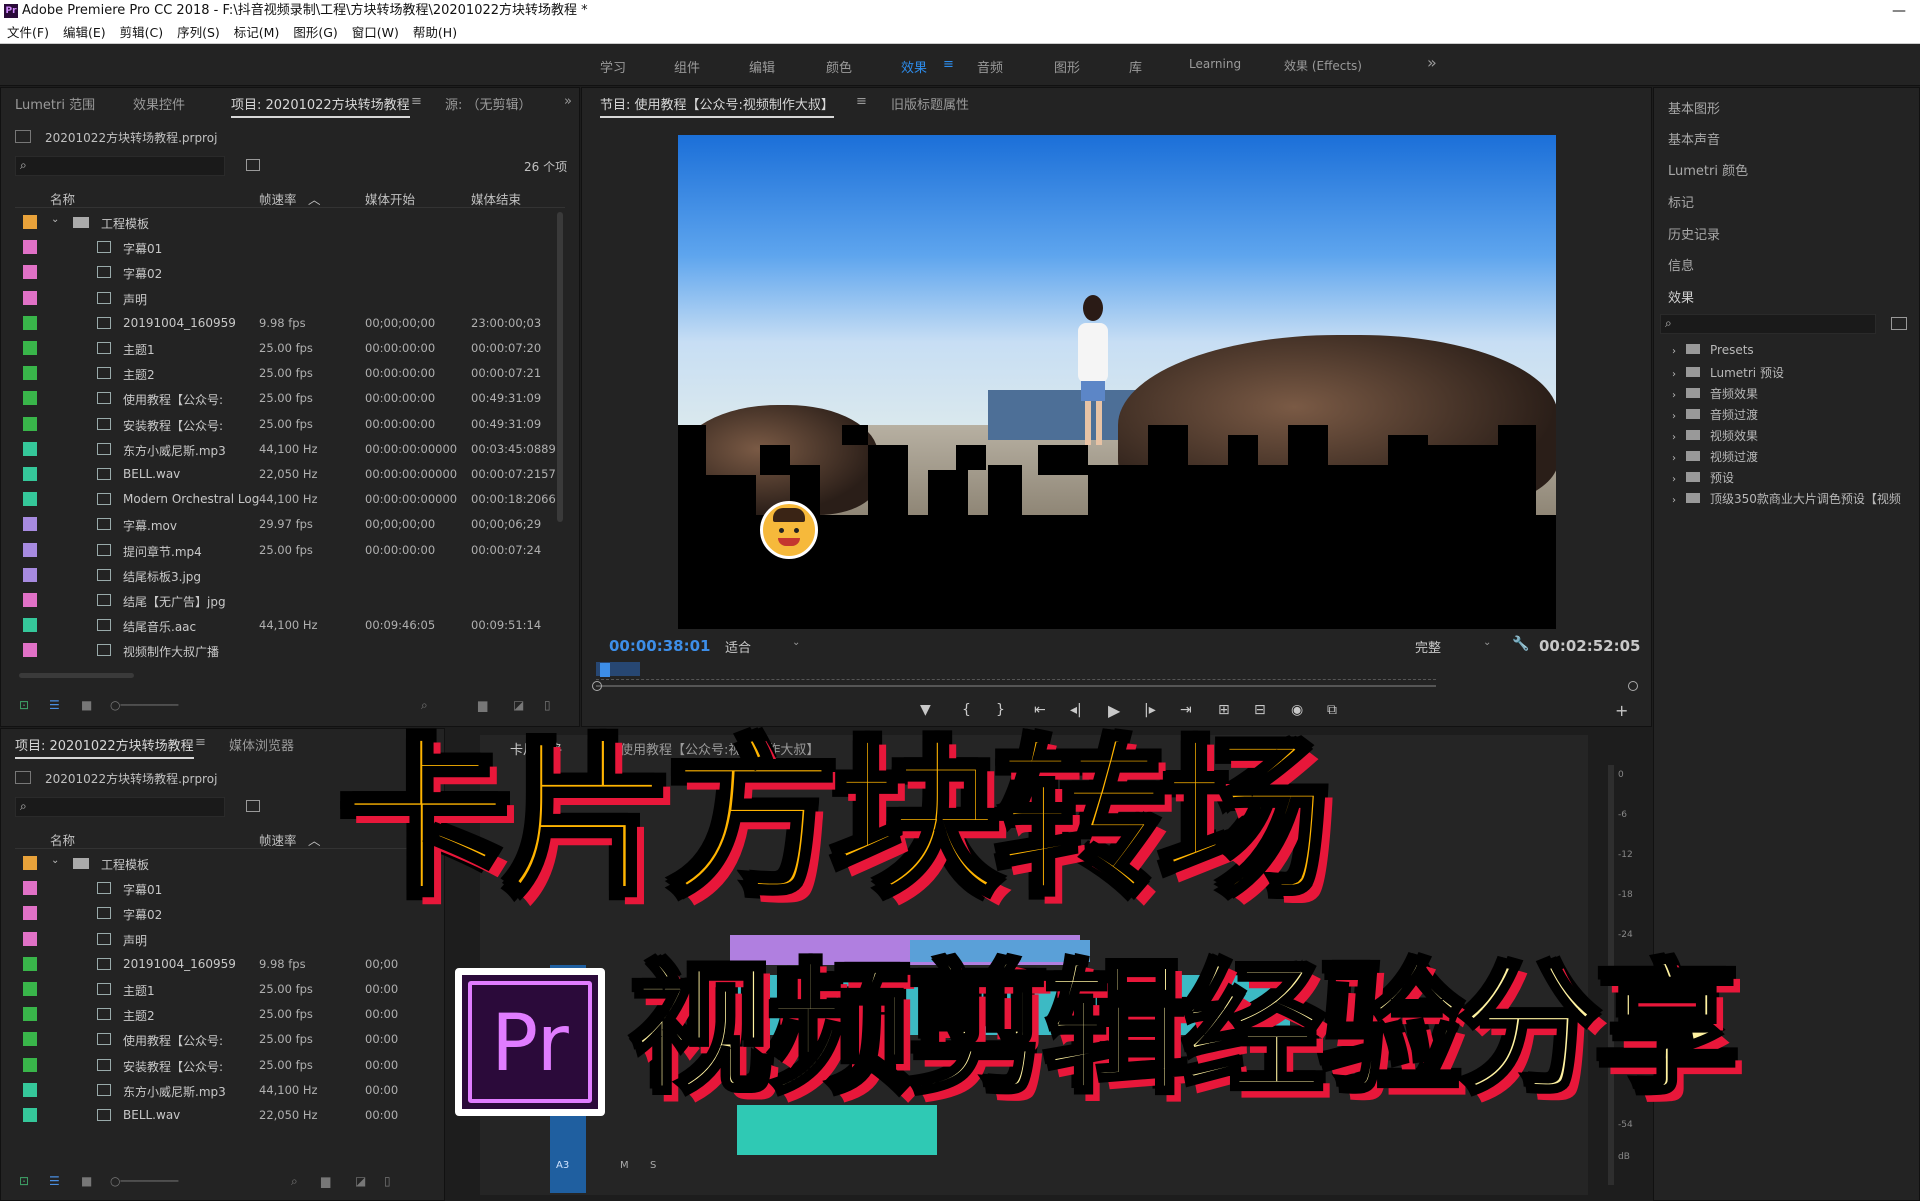 This screenshot has height=1201, width=1920. I want to click on workspace-editing: 编辑, so click(762, 66).